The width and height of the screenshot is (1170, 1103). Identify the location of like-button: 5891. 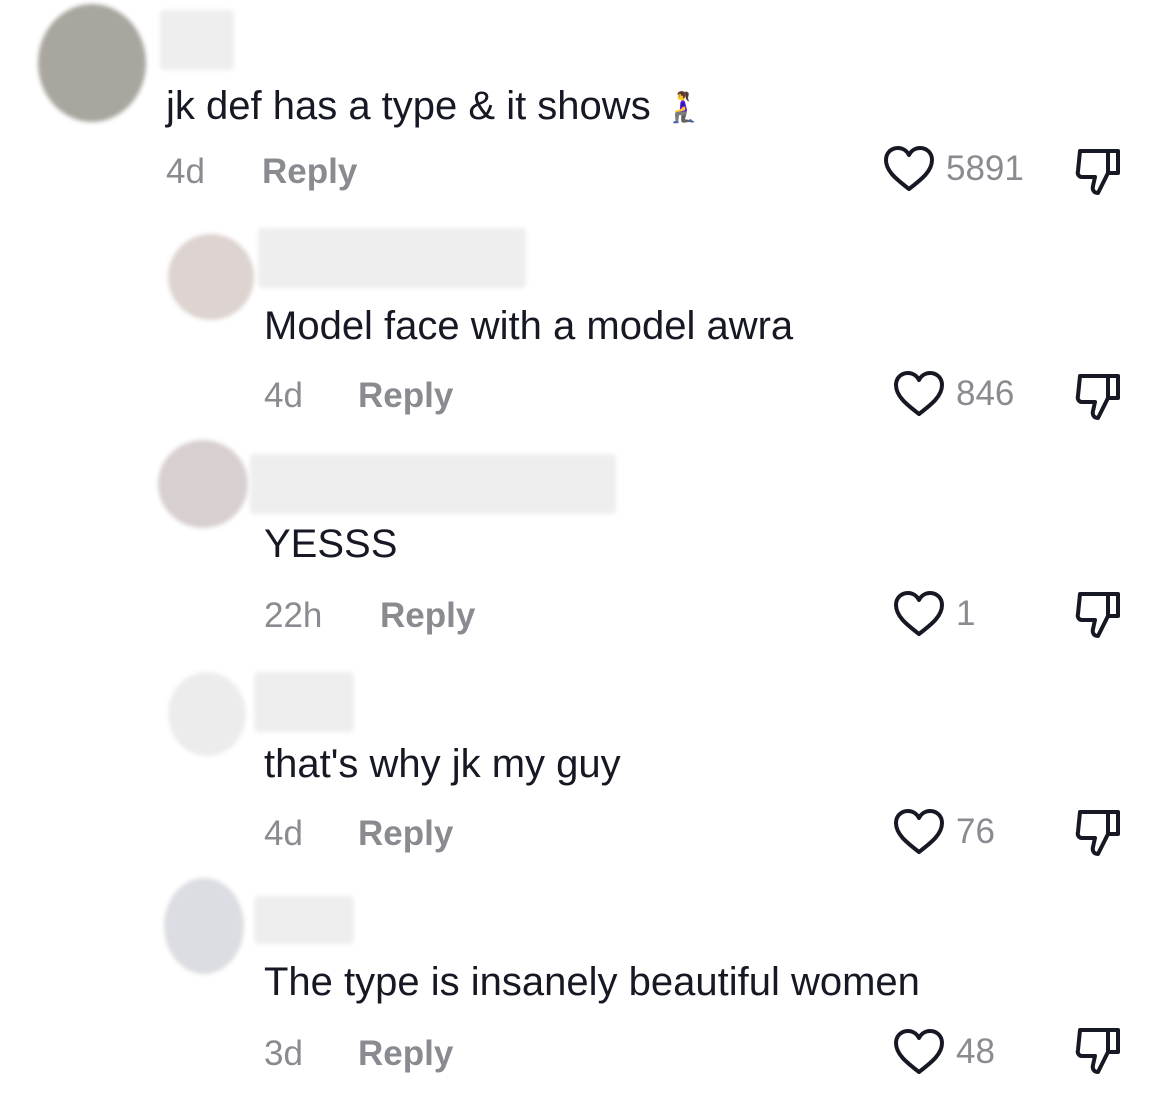
(953, 169).